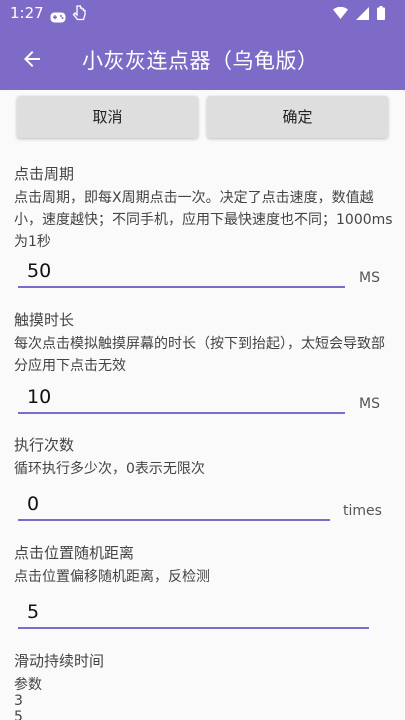 The width and height of the screenshot is (405, 720). I want to click on touch-duration-unit: MS, so click(369, 404).